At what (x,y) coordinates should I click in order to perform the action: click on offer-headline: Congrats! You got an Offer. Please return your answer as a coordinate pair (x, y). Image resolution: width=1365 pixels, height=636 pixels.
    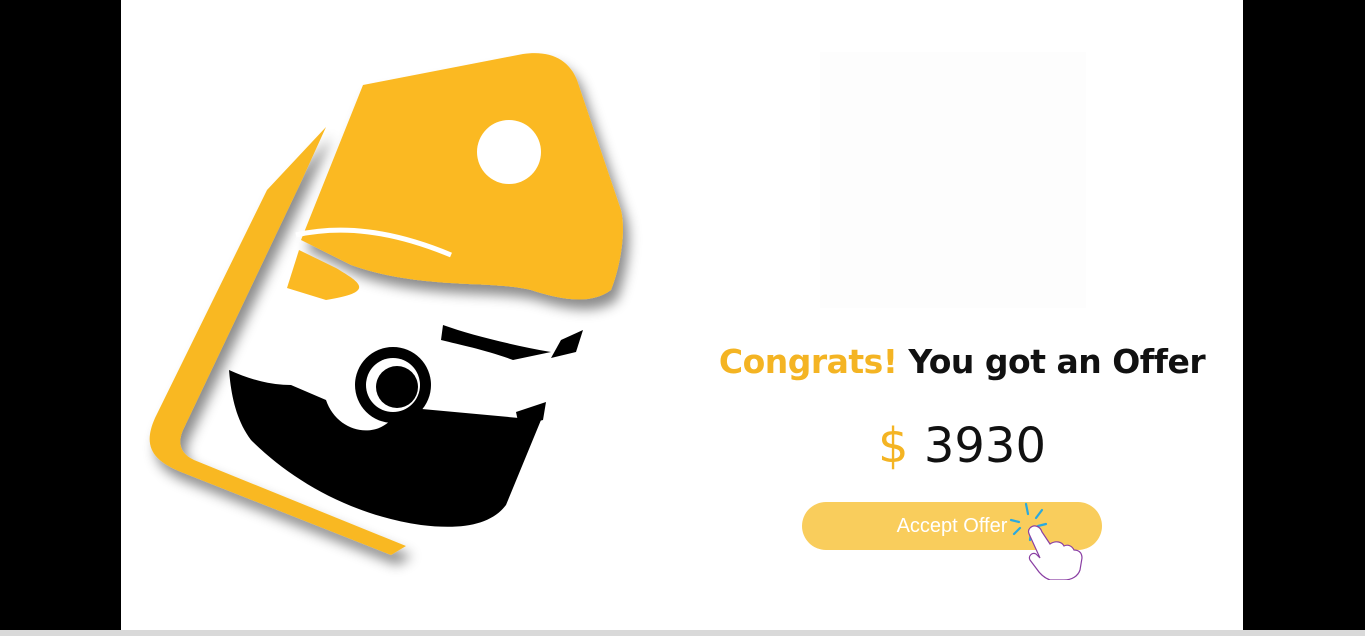
    Looking at the image, I should click on (962, 361).